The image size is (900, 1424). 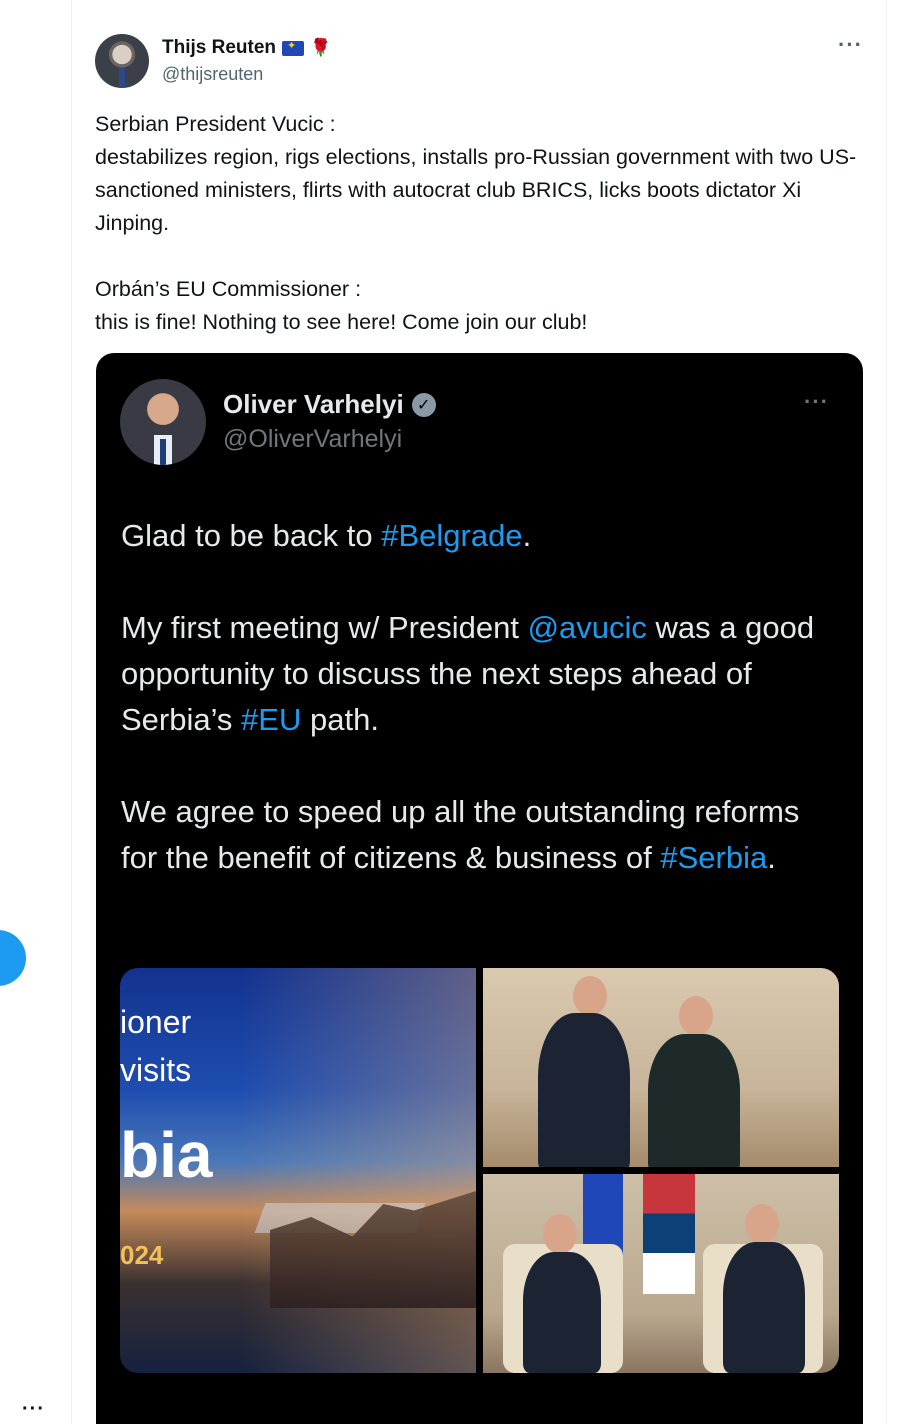 What do you see at coordinates (163, 422) in the screenshot?
I see `quoted-avatar` at bounding box center [163, 422].